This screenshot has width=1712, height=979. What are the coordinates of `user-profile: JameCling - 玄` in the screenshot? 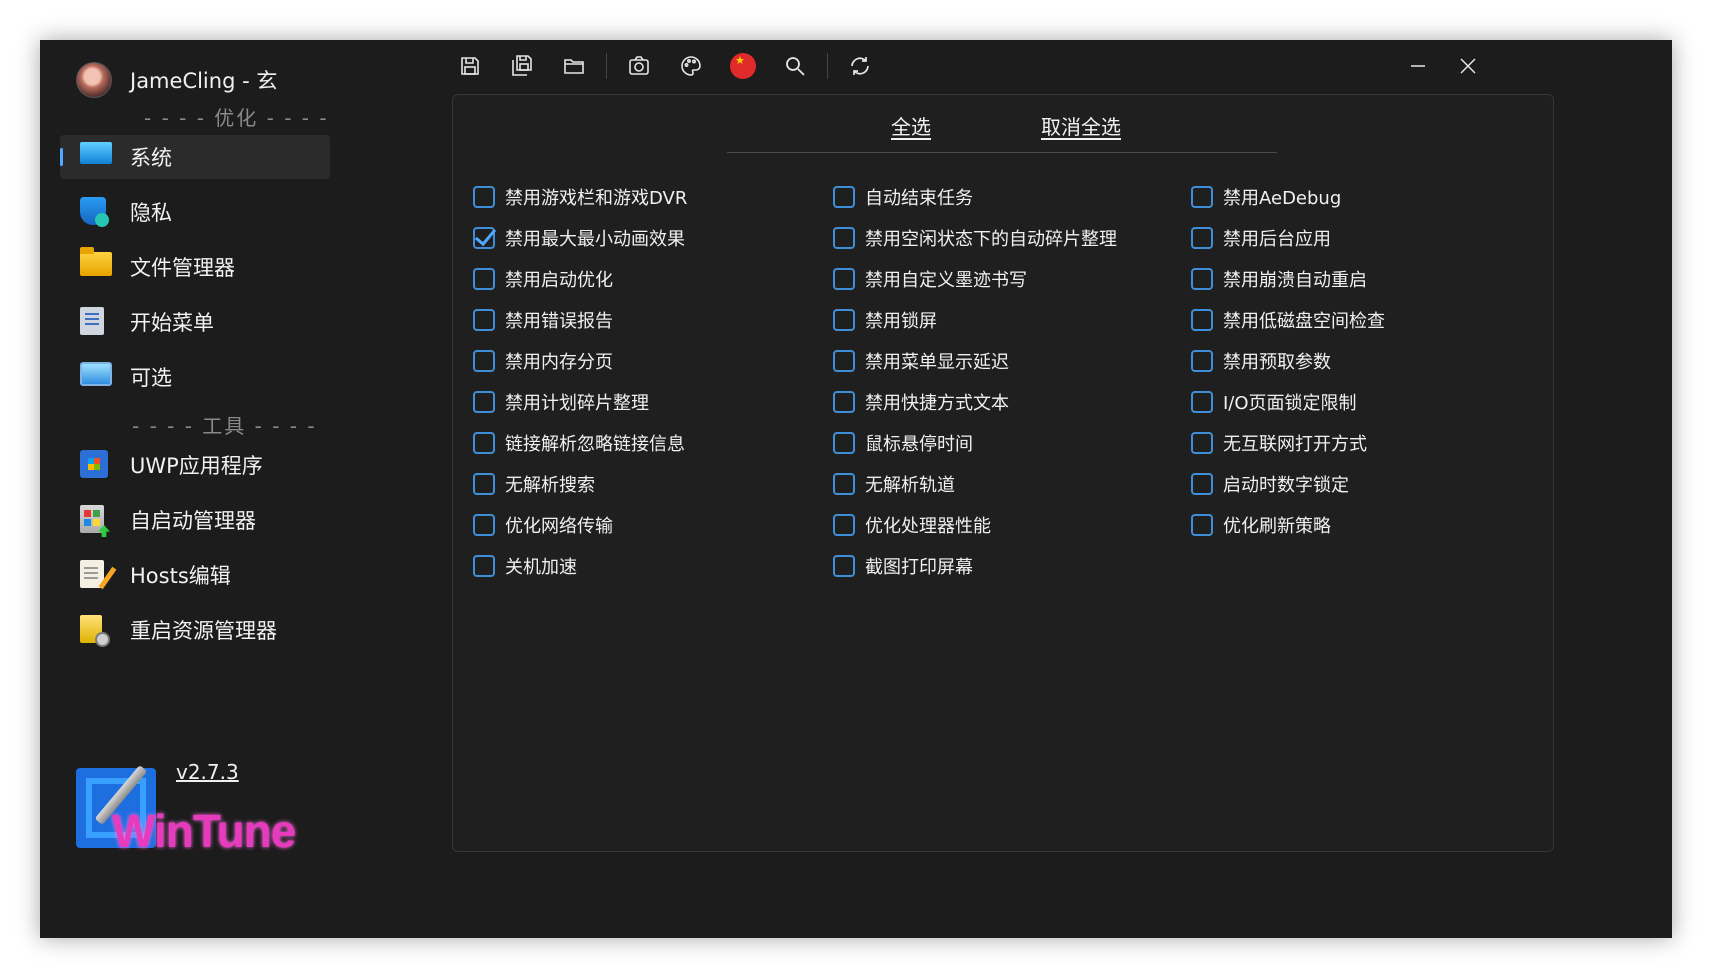 It's located at (176, 80).